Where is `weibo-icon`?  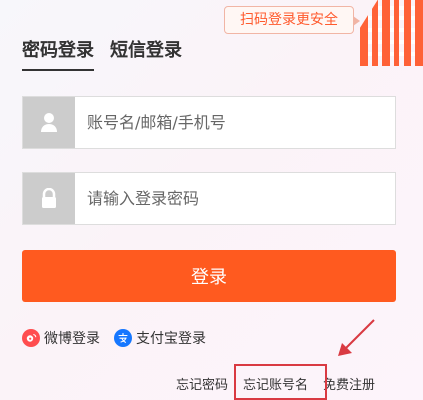
weibo-icon is located at coordinates (31, 338).